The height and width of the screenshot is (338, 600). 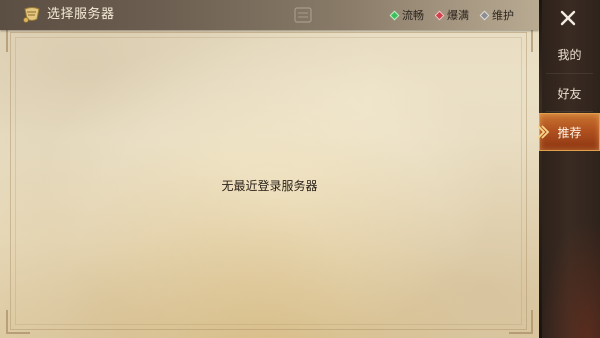 I want to click on tab-label: 我的, so click(x=569, y=54).